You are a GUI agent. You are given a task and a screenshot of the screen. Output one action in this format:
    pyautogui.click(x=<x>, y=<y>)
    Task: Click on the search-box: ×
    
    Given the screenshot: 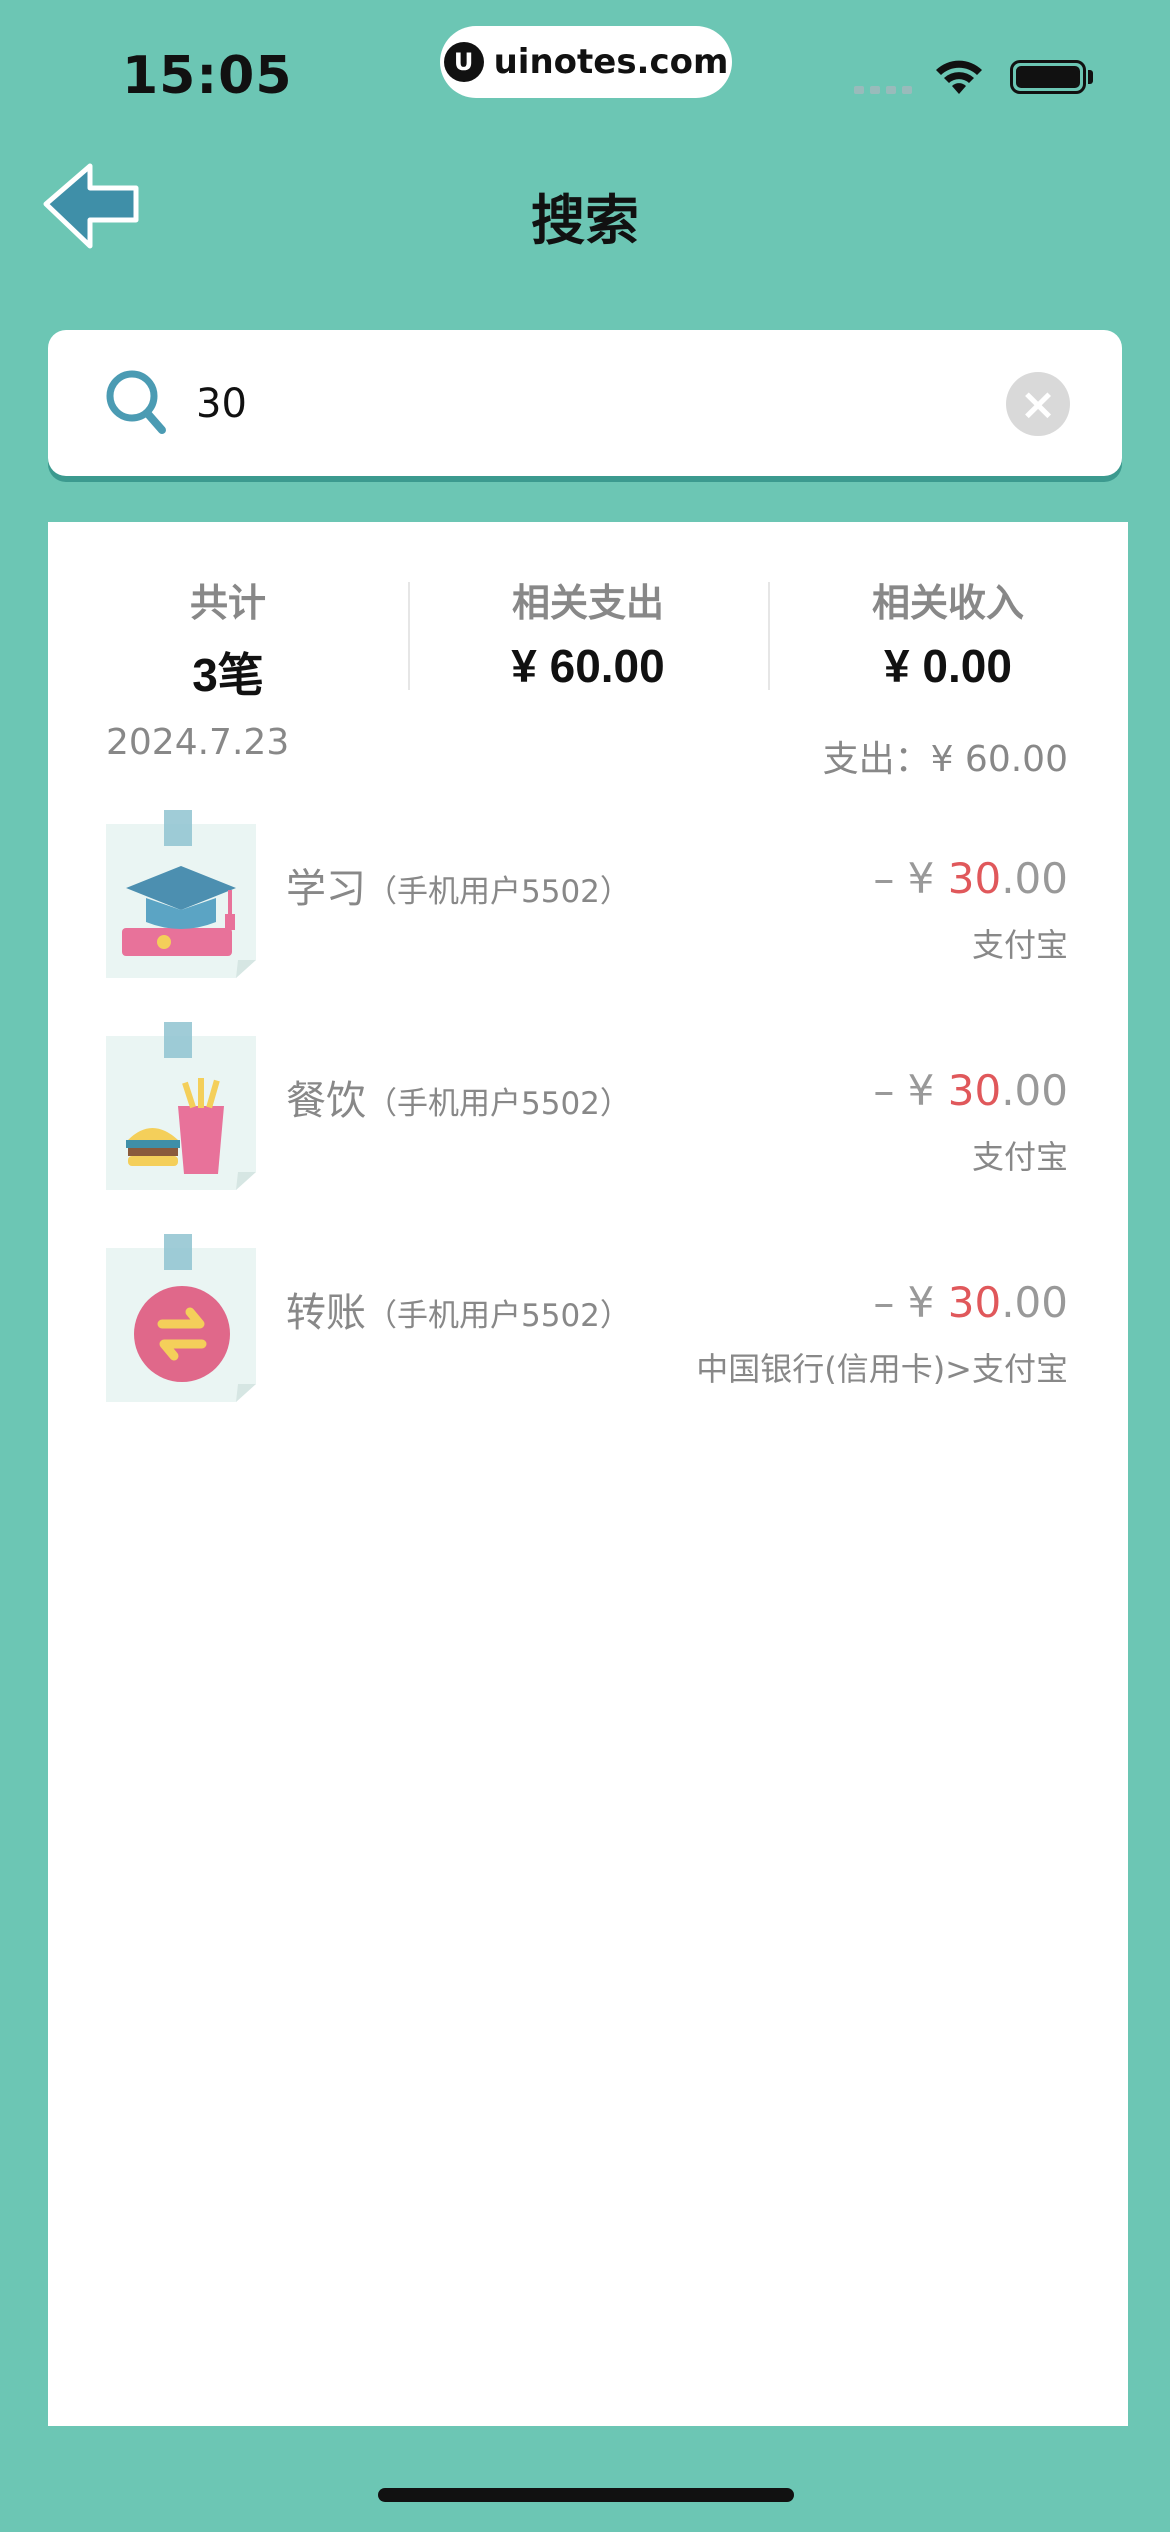 What is the action you would take?
    pyautogui.click(x=585, y=403)
    